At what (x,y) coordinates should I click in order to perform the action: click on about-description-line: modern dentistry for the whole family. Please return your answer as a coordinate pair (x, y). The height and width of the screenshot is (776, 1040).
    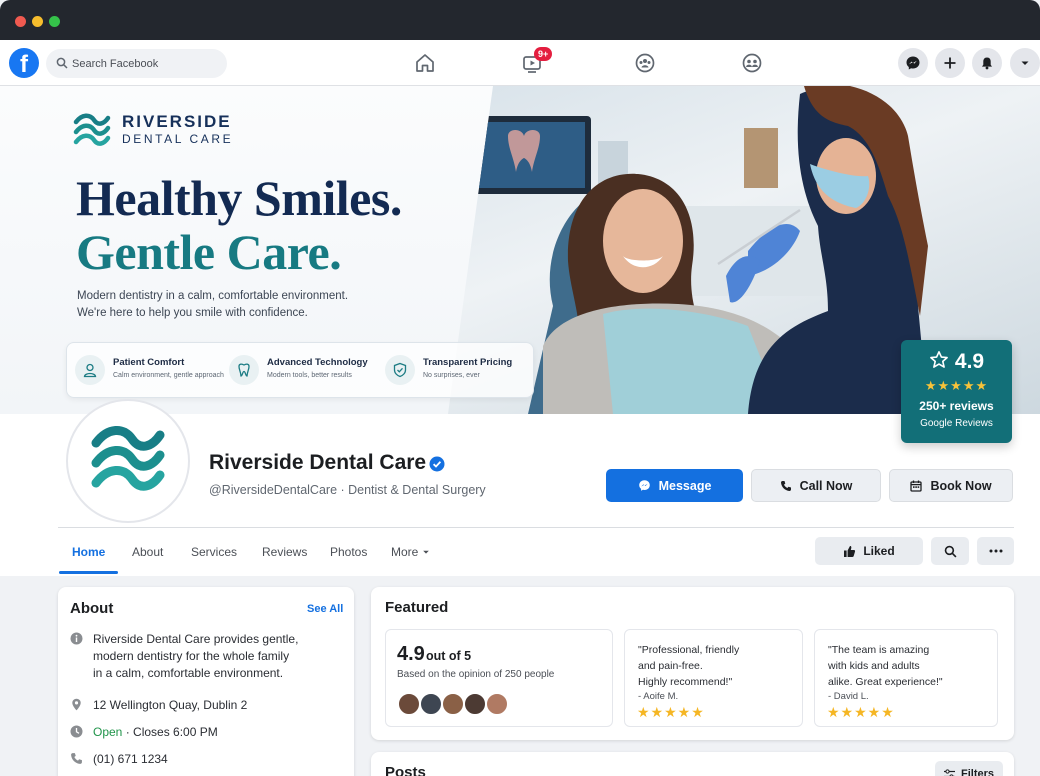
    Looking at the image, I should click on (191, 656).